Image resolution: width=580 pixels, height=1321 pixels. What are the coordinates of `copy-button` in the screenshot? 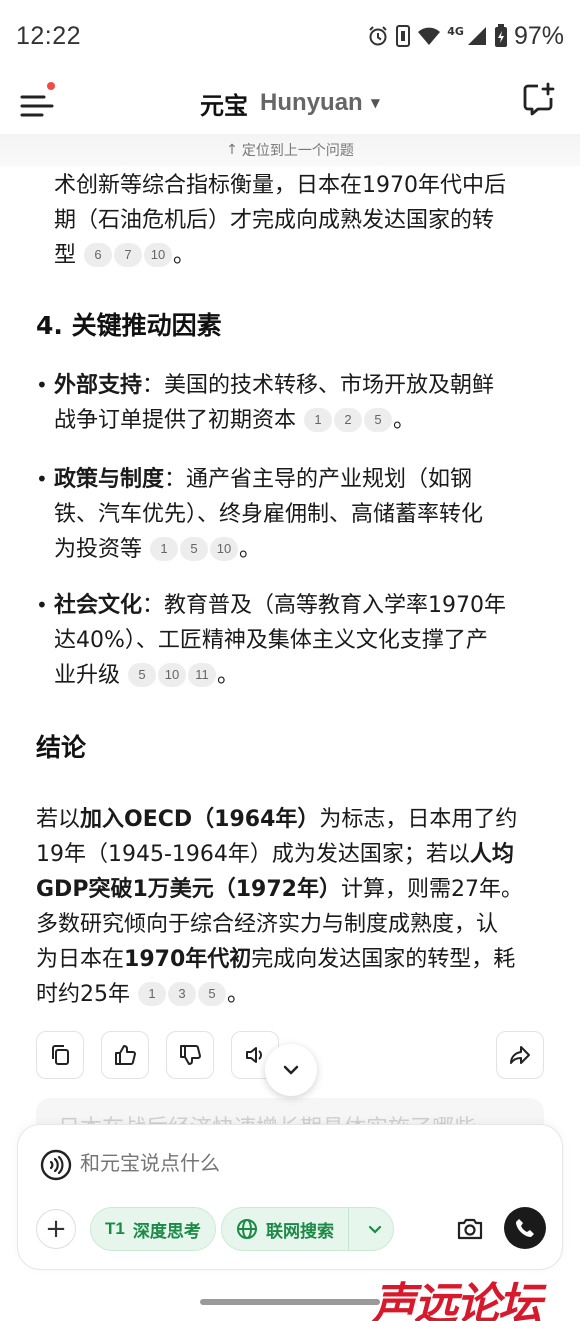 It's located at (60, 1055).